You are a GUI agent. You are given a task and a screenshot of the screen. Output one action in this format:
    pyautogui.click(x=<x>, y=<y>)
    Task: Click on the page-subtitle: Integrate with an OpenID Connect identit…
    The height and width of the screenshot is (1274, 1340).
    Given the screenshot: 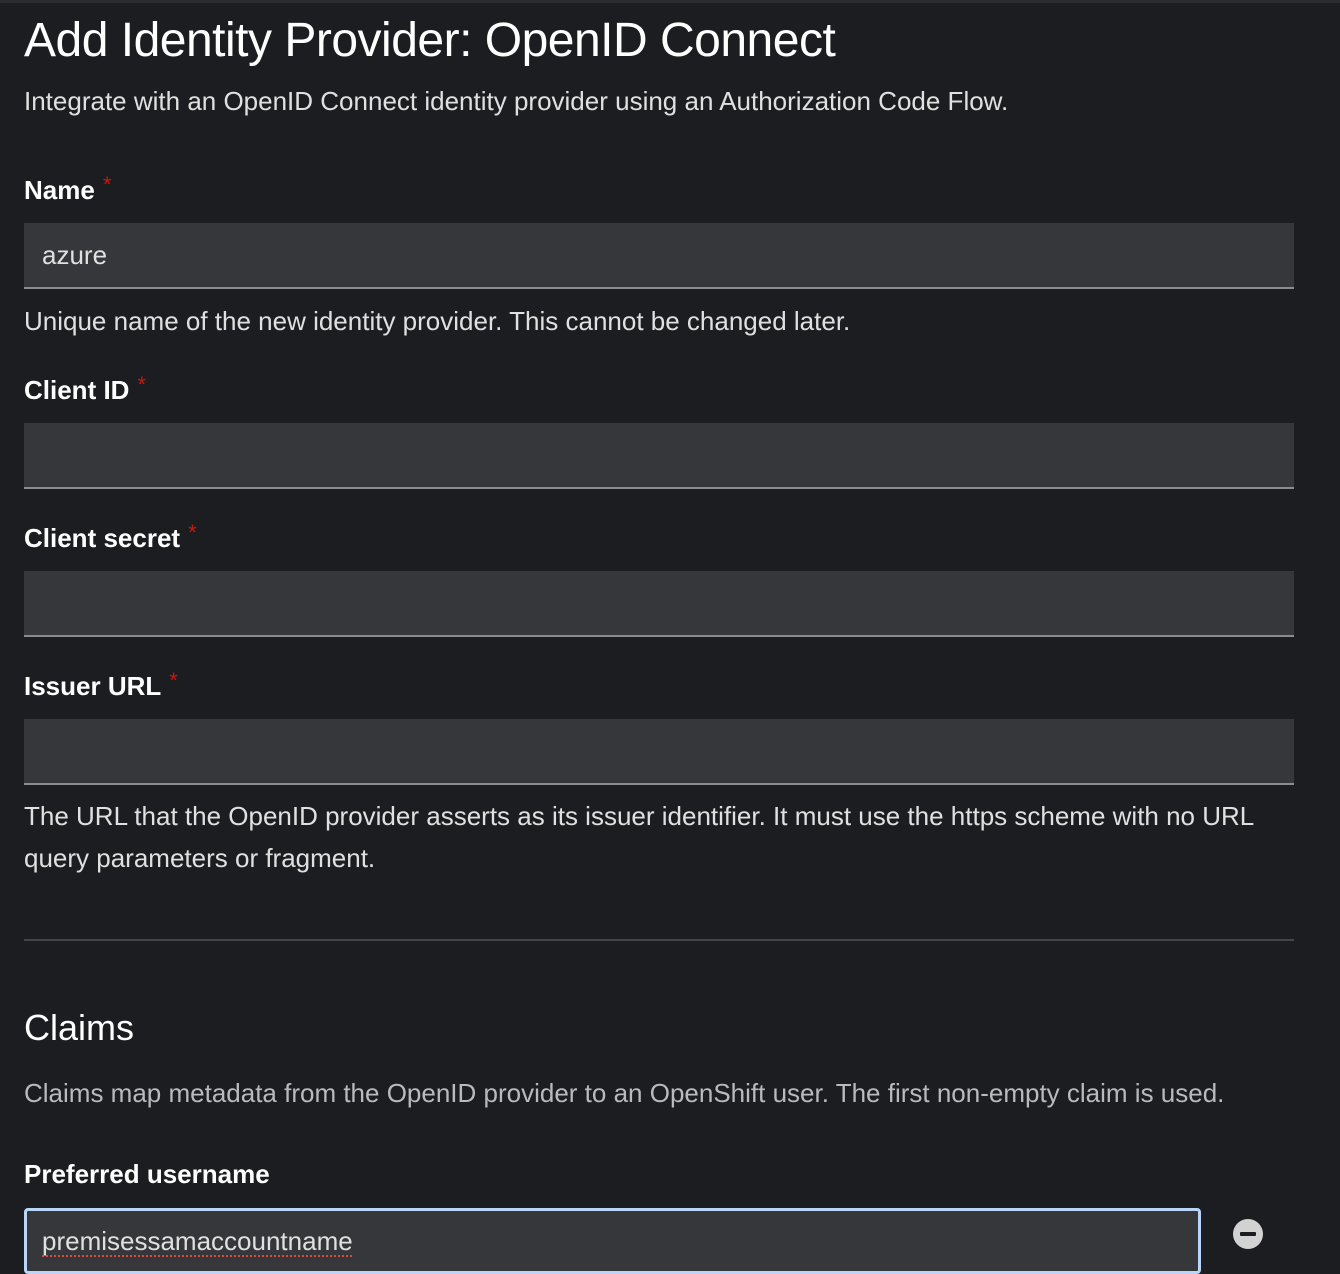 What is the action you would take?
    pyautogui.click(x=516, y=101)
    